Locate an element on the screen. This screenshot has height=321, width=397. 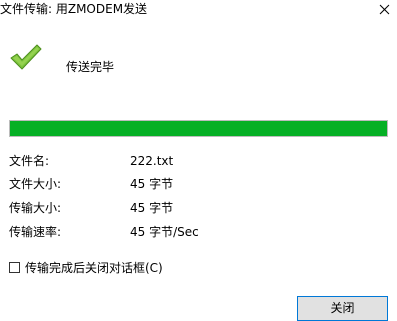
transfer-size-label: 传输大小: is located at coordinates (35, 208).